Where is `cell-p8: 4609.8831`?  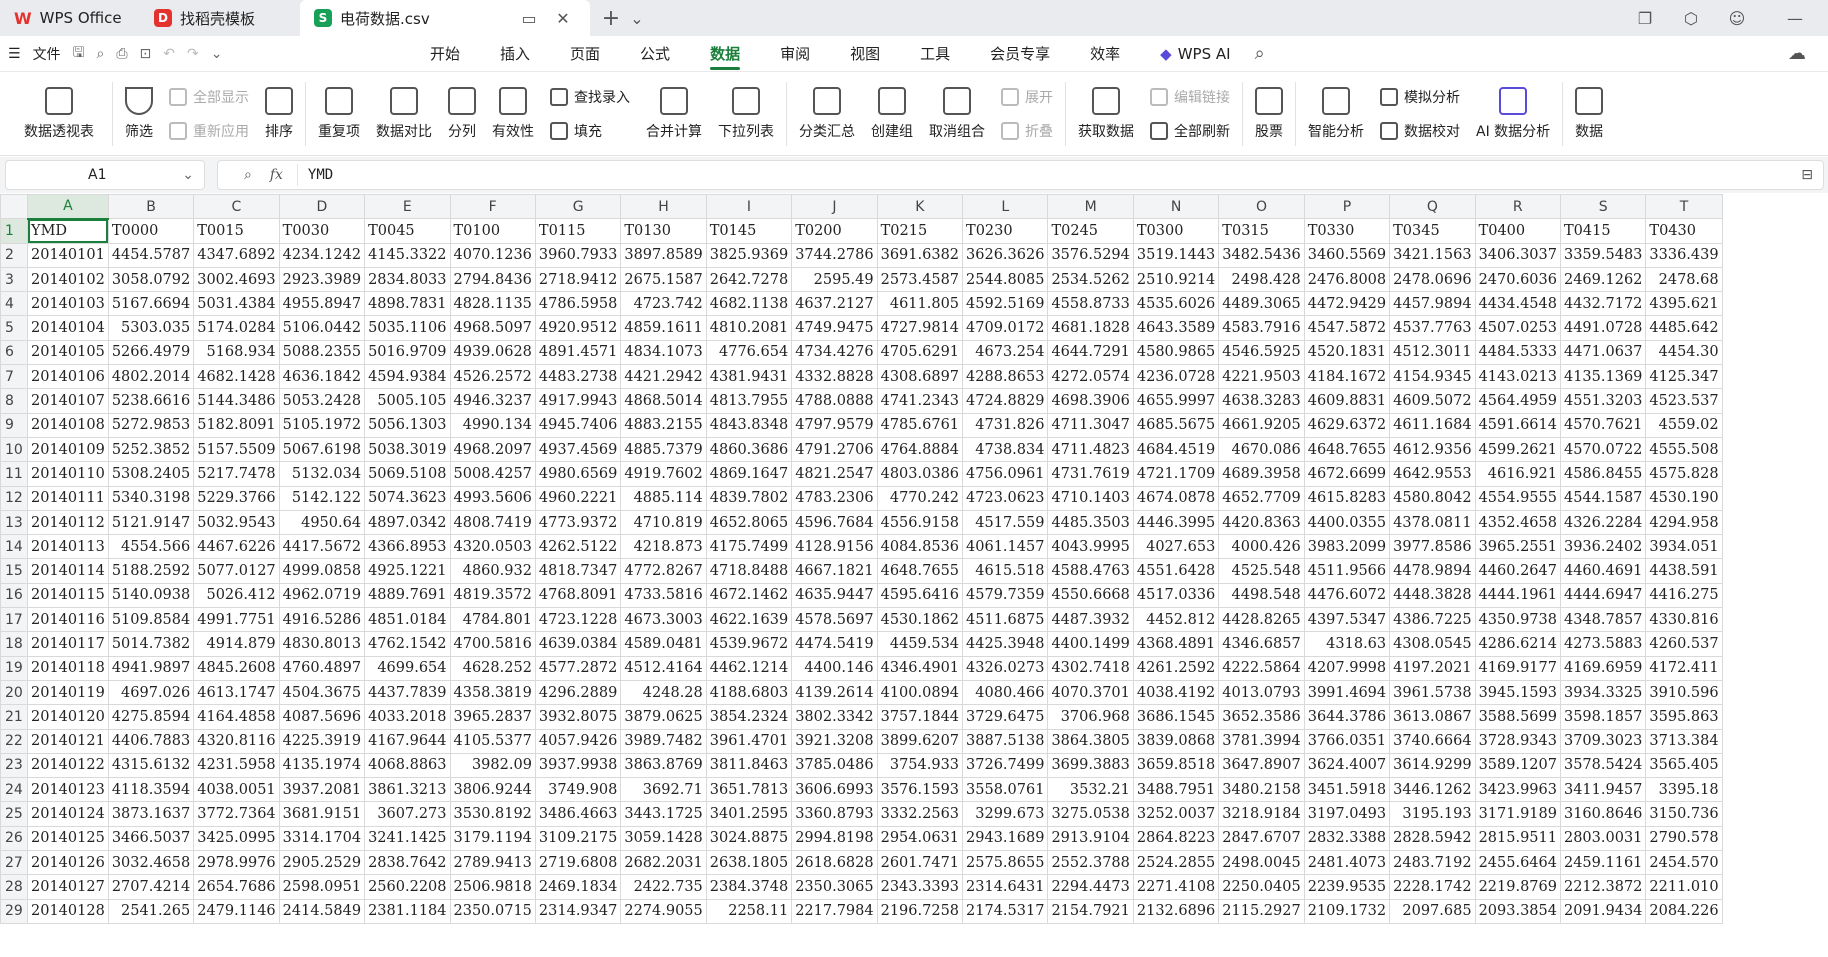 cell-p8: 4609.8831 is located at coordinates (1347, 401).